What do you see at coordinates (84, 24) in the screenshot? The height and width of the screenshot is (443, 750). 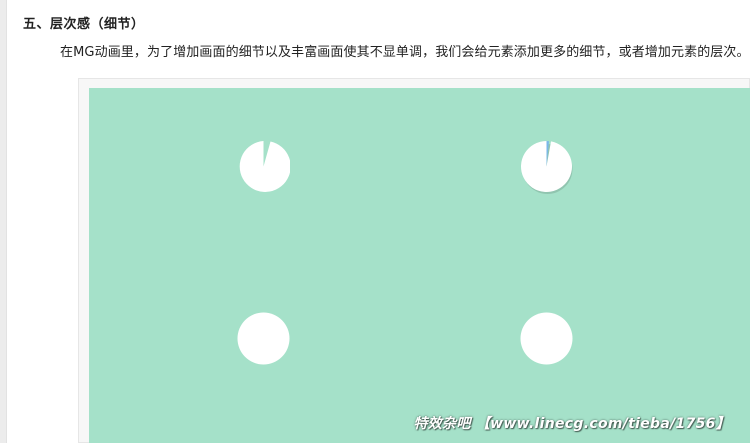 I see `section-heading: 五、层次感（细节）` at bounding box center [84, 24].